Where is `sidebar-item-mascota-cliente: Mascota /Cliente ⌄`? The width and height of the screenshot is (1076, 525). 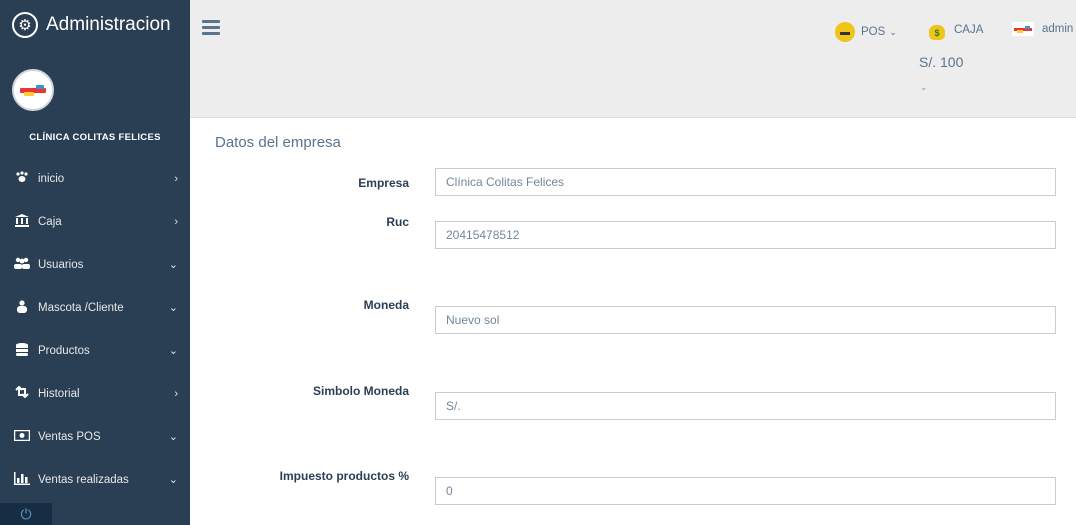
sidebar-item-mascota-cliente: Mascota /Cliente ⌄ is located at coordinates (95, 307).